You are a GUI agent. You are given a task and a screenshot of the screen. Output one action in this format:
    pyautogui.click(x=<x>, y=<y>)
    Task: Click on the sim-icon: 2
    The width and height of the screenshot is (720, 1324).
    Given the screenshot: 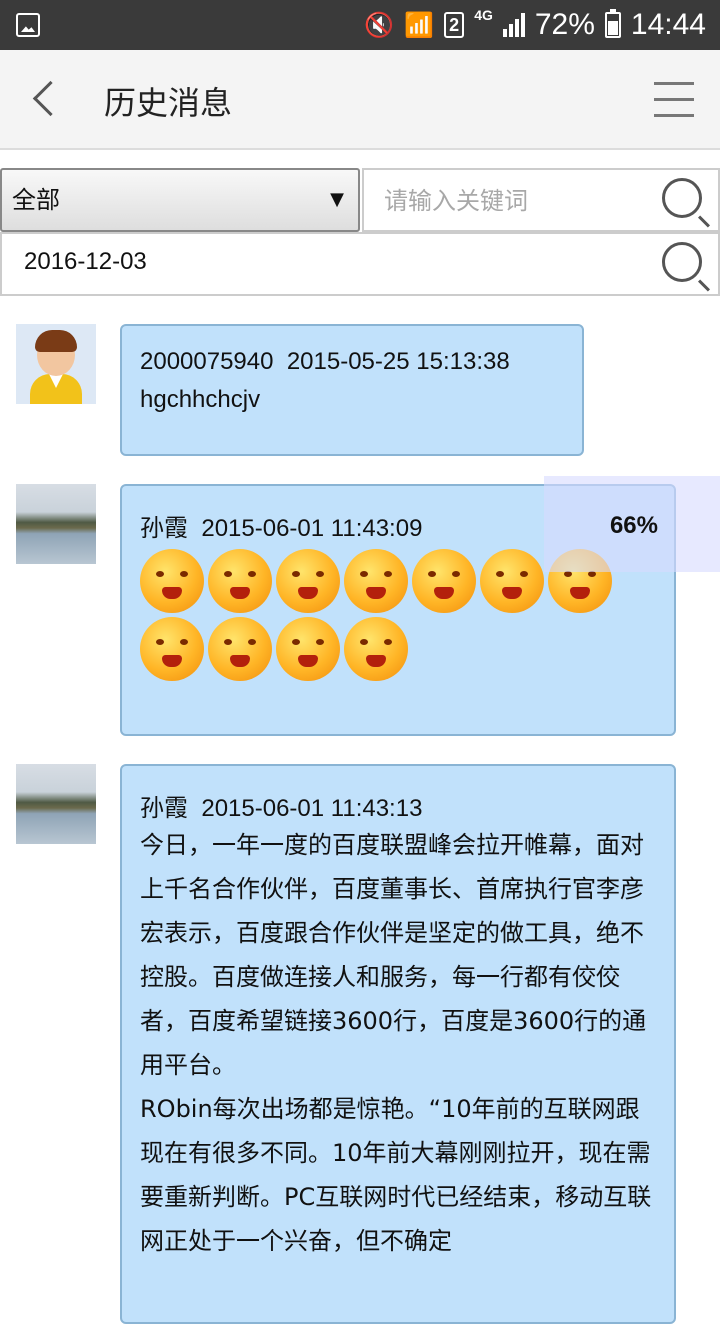 What is the action you would take?
    pyautogui.click(x=454, y=25)
    